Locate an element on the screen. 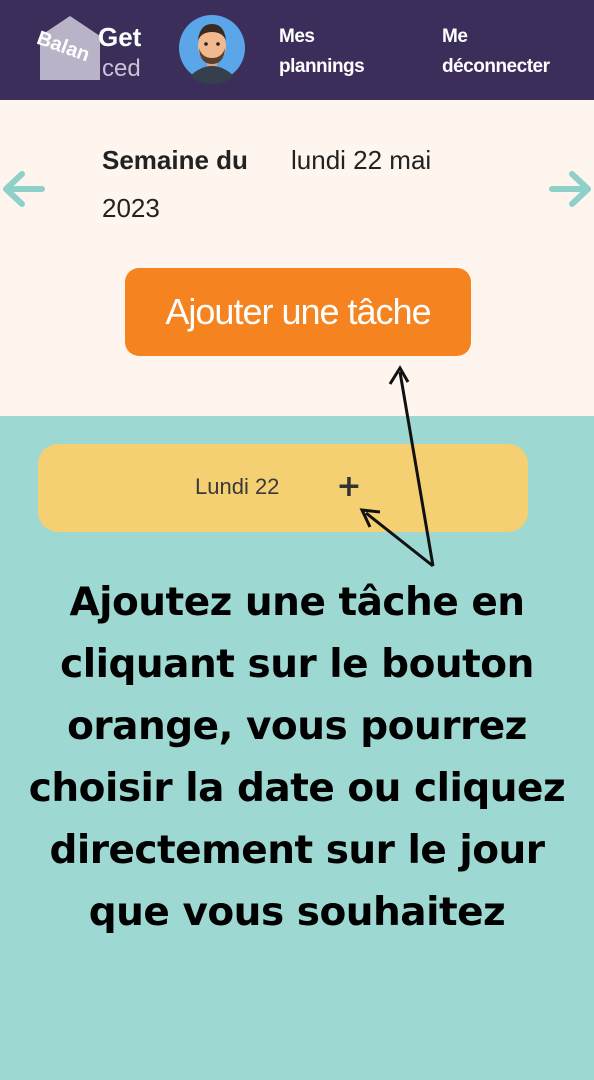 Image resolution: width=594 pixels, height=1080 pixels. week-year: 2023 is located at coordinates (131, 208).